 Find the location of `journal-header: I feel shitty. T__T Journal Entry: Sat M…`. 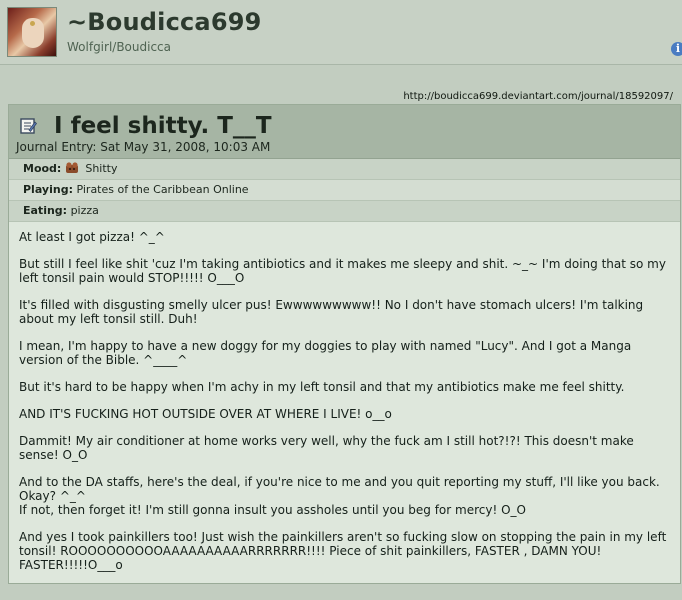

journal-header: I feel shitty. T__T Journal Entry: Sat M… is located at coordinates (344, 132).